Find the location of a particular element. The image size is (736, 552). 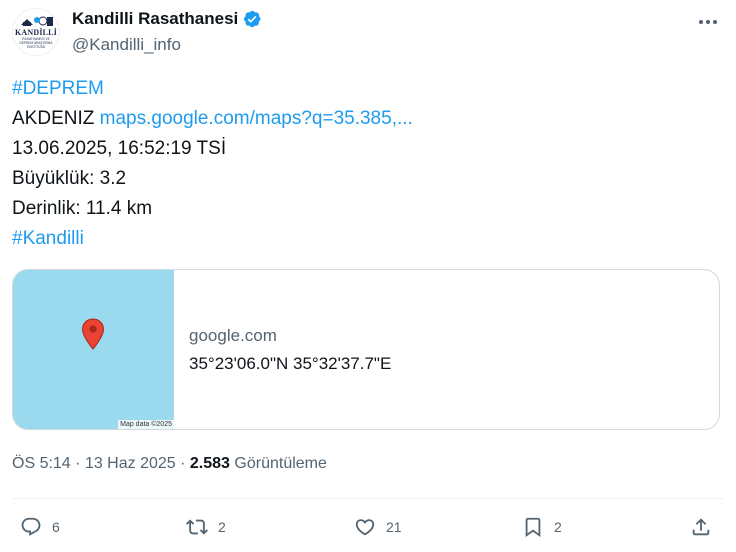

action-bar: 6 2 21 2 is located at coordinates (368, 527).